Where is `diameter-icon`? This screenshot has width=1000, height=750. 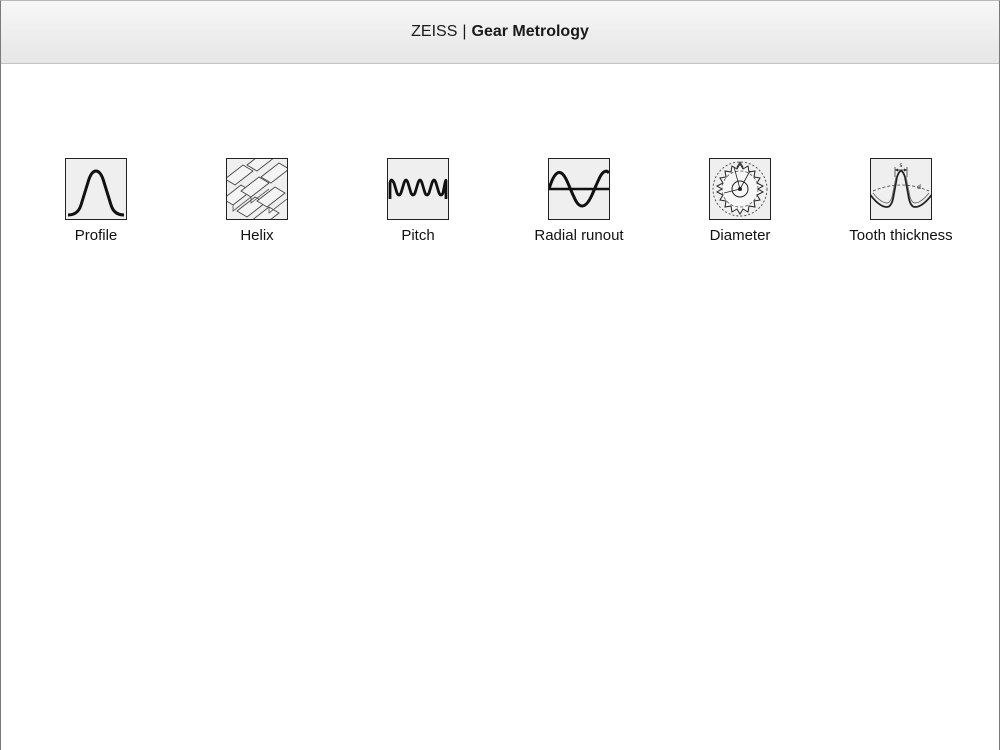
diameter-icon is located at coordinates (740, 189).